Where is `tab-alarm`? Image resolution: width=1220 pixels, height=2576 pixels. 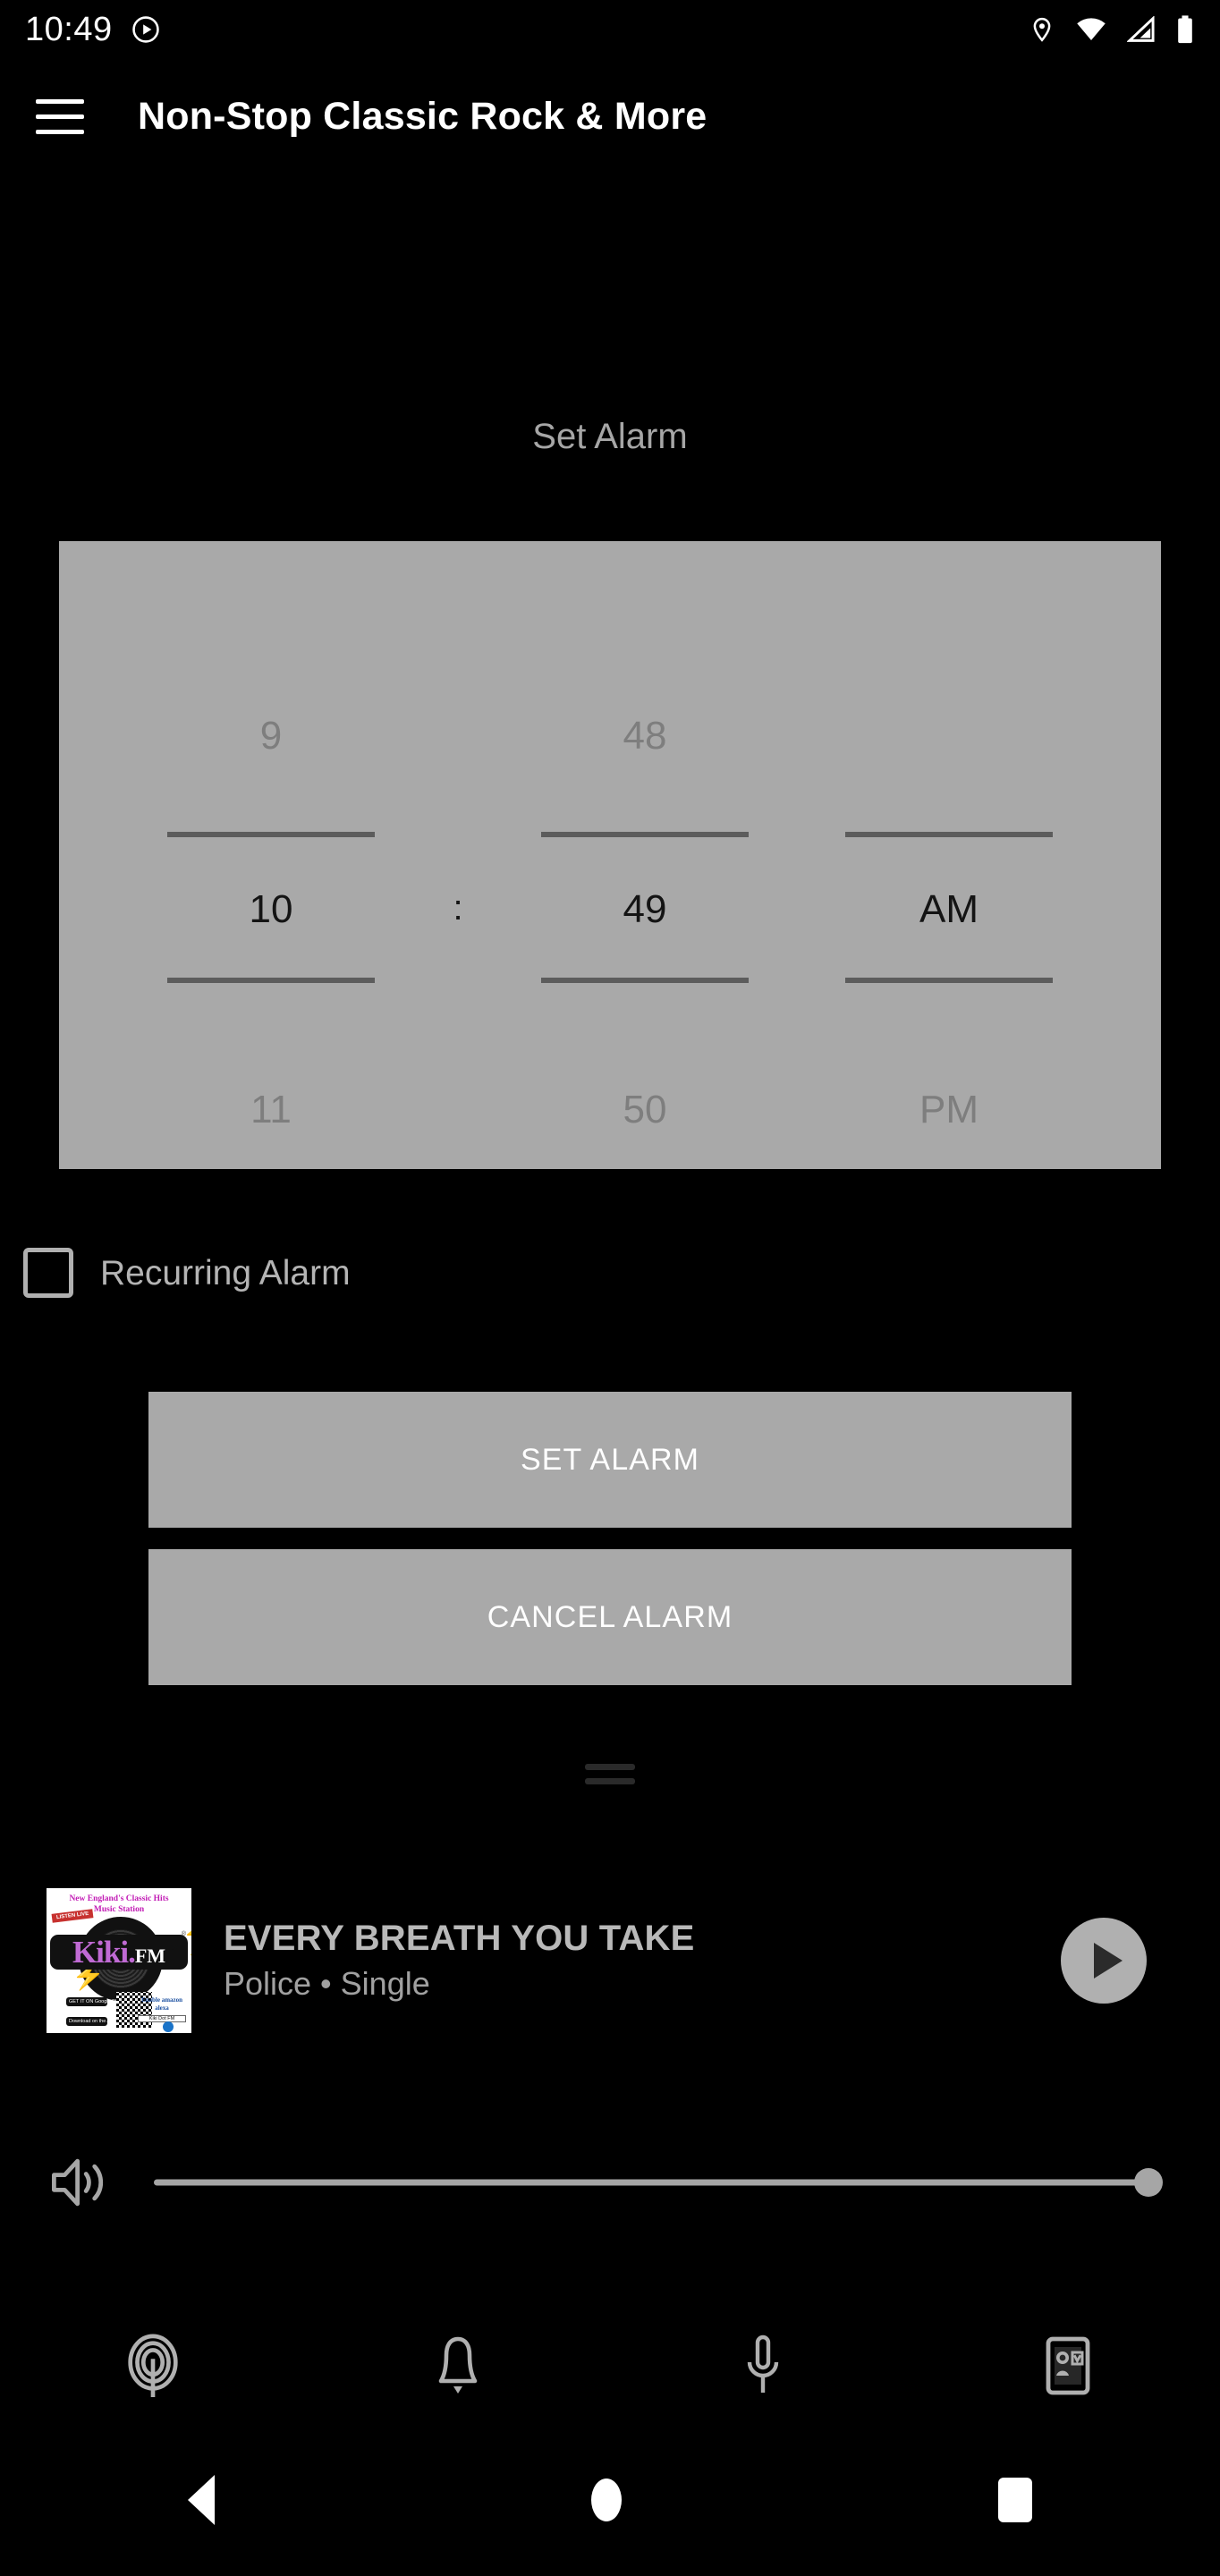 tab-alarm is located at coordinates (458, 2366).